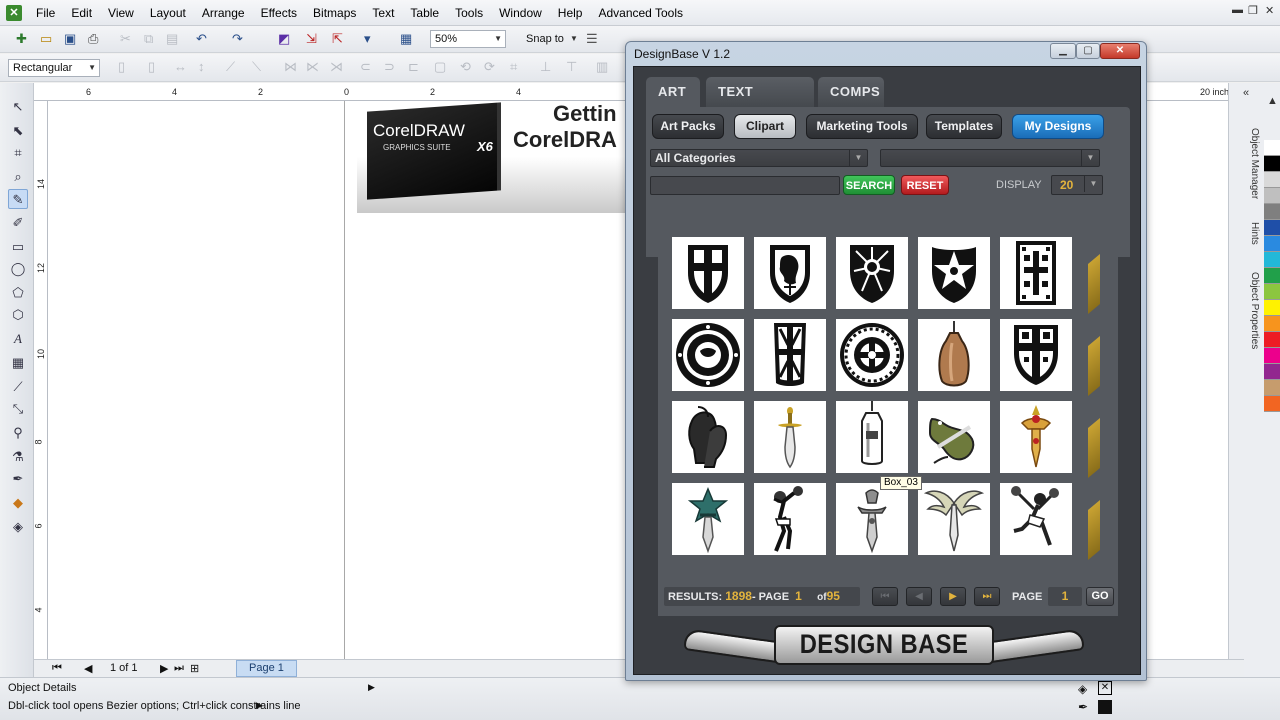  I want to click on clipart-item-ornate-dagger, so click(1036, 437).